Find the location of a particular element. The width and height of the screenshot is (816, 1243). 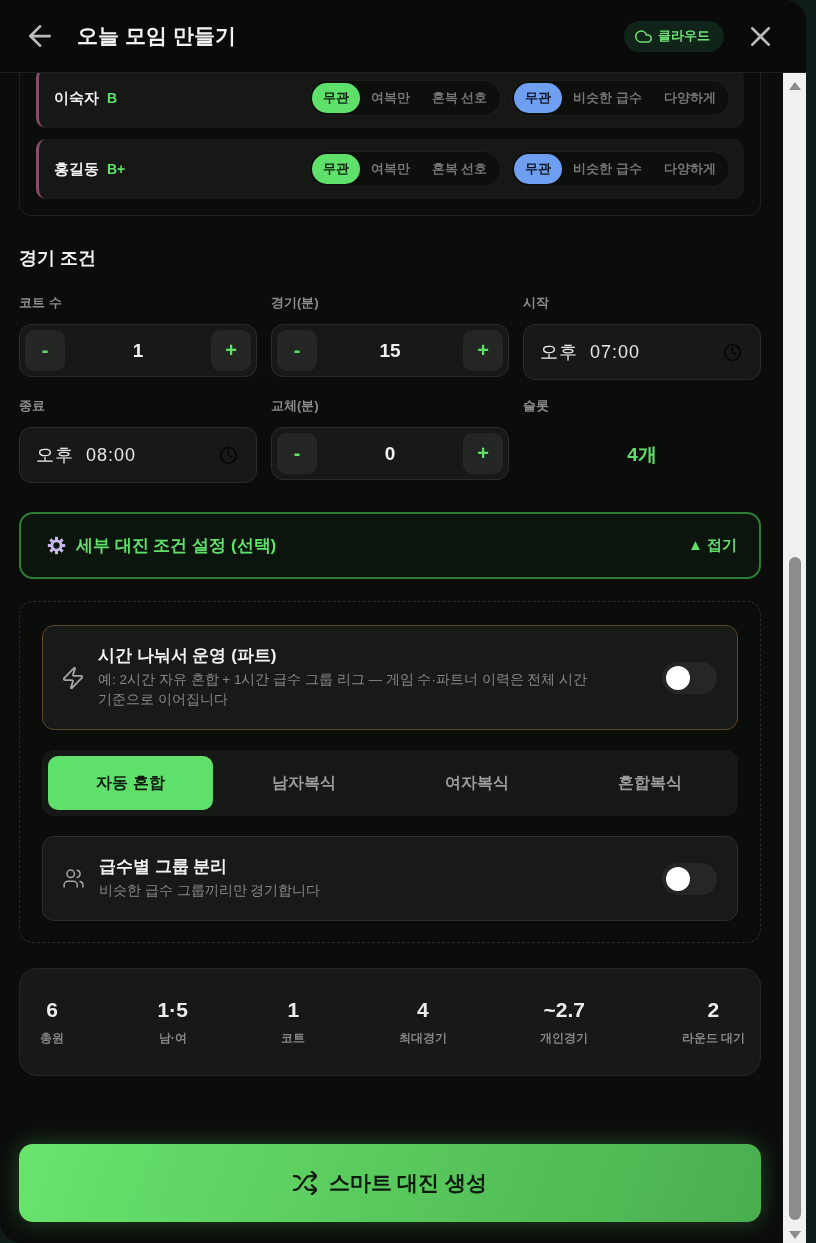

shuffle-icon is located at coordinates (304, 1183).